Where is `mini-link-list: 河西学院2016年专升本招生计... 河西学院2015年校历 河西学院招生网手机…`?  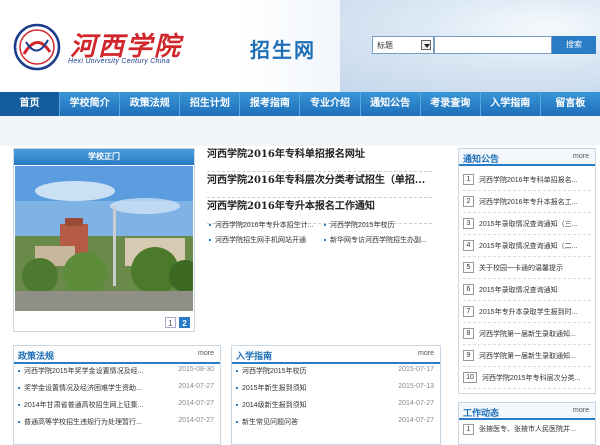
mini-link-list: 河西学院2016年专升本招生计... 河西学院2015年校历 河西学院招生网手机… is located at coordinates (322, 235).